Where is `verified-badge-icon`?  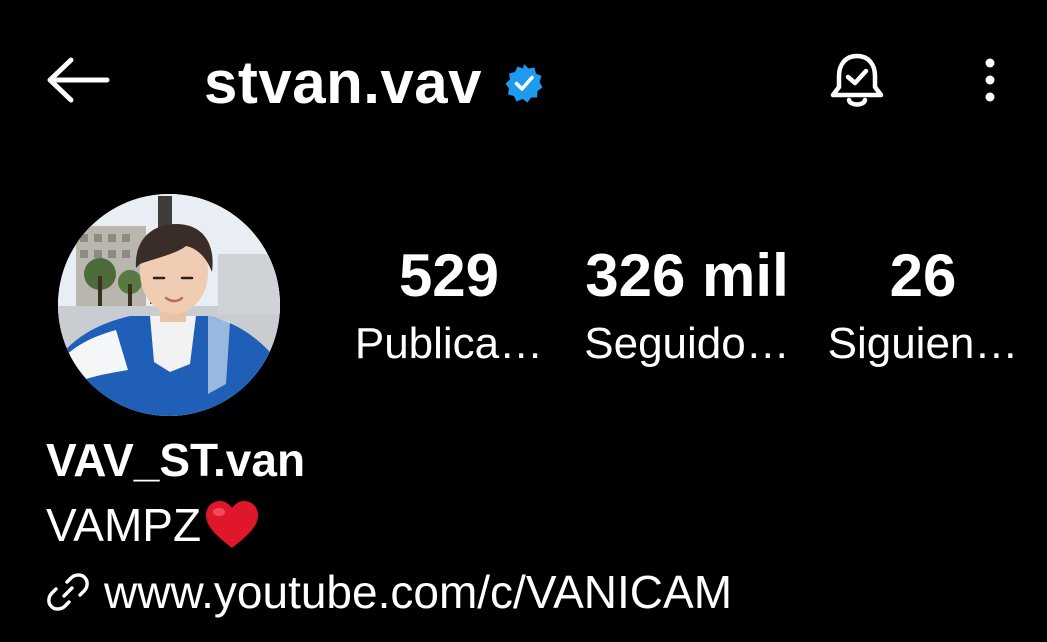 verified-badge-icon is located at coordinates (524, 83).